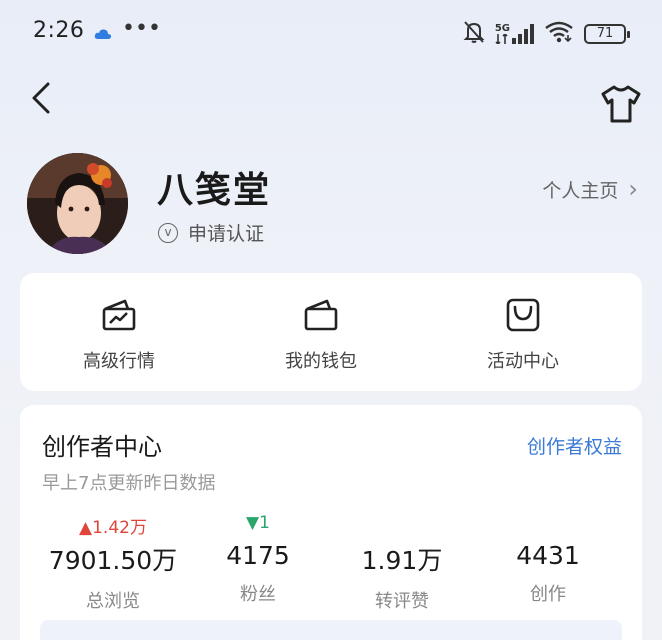 This screenshot has width=662, height=640. Describe the element at coordinates (607, 34) in the screenshot. I see `battery-indicator: 71` at that location.